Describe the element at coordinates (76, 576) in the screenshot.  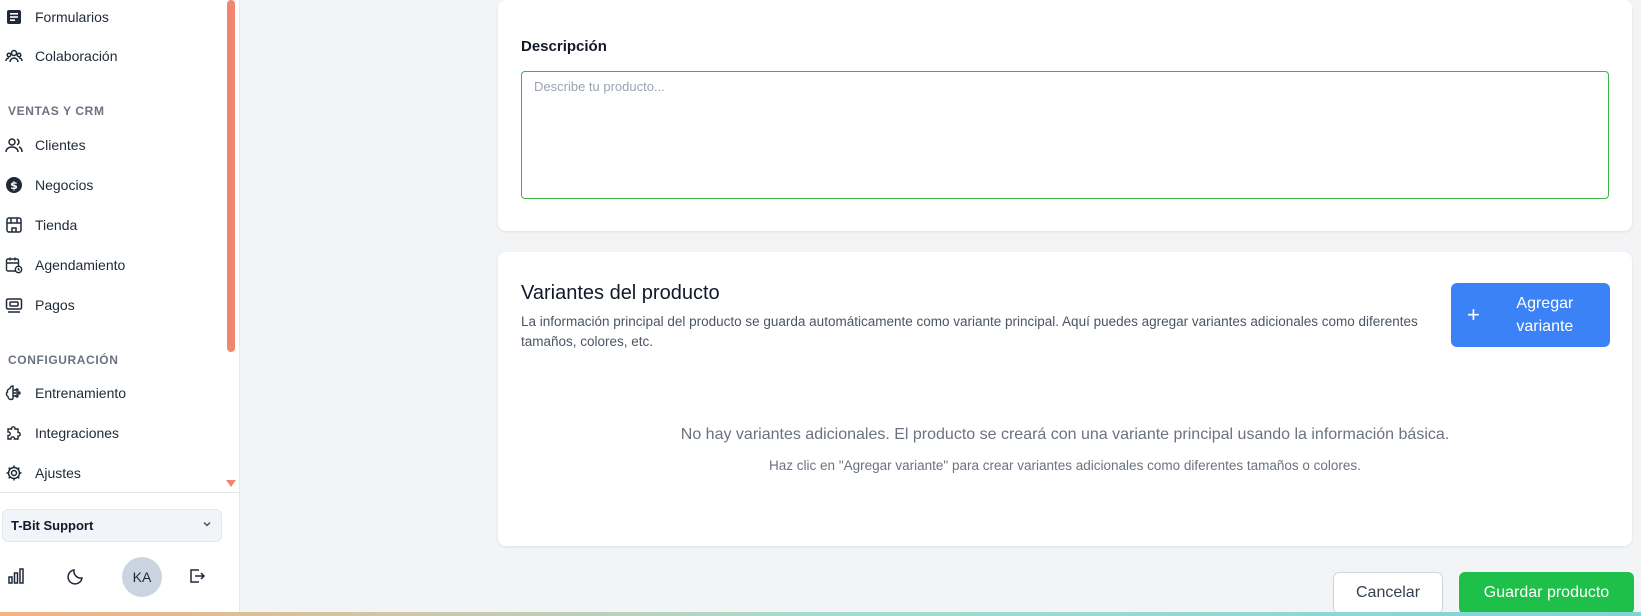
I see `dark-mode-moon-icon` at that location.